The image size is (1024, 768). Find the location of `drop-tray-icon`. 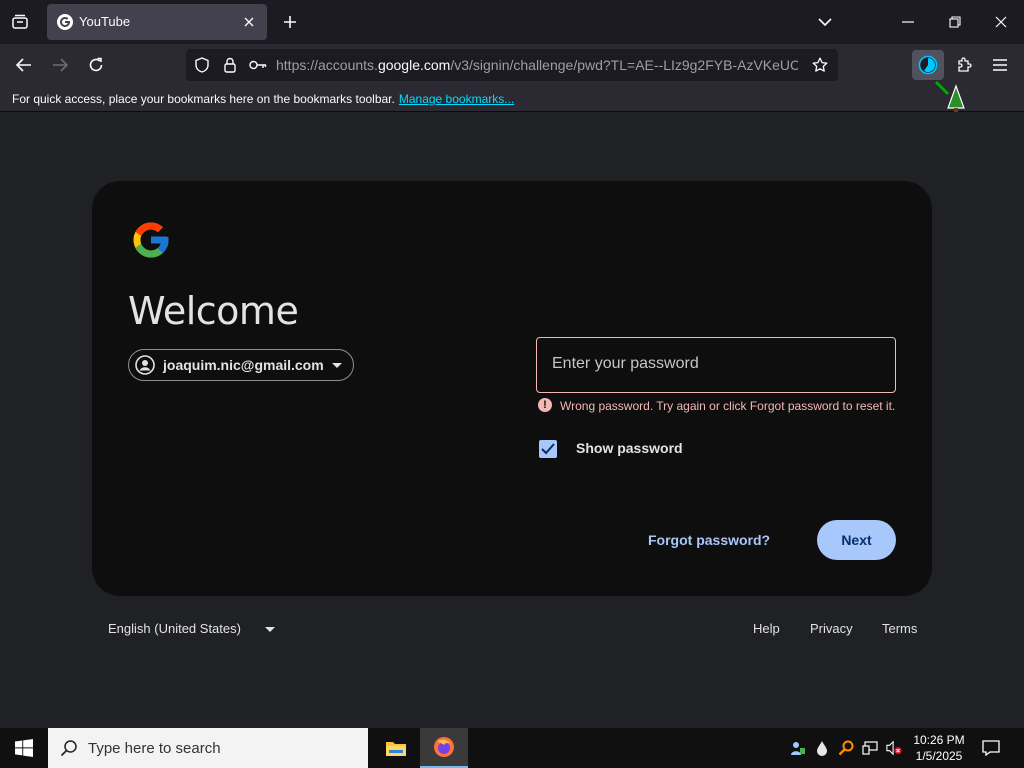

drop-tray-icon is located at coordinates (822, 748).